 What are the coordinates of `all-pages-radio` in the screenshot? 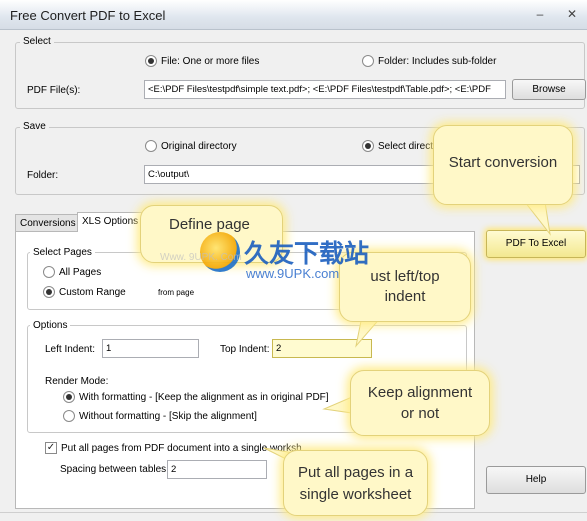 It's located at (49, 272).